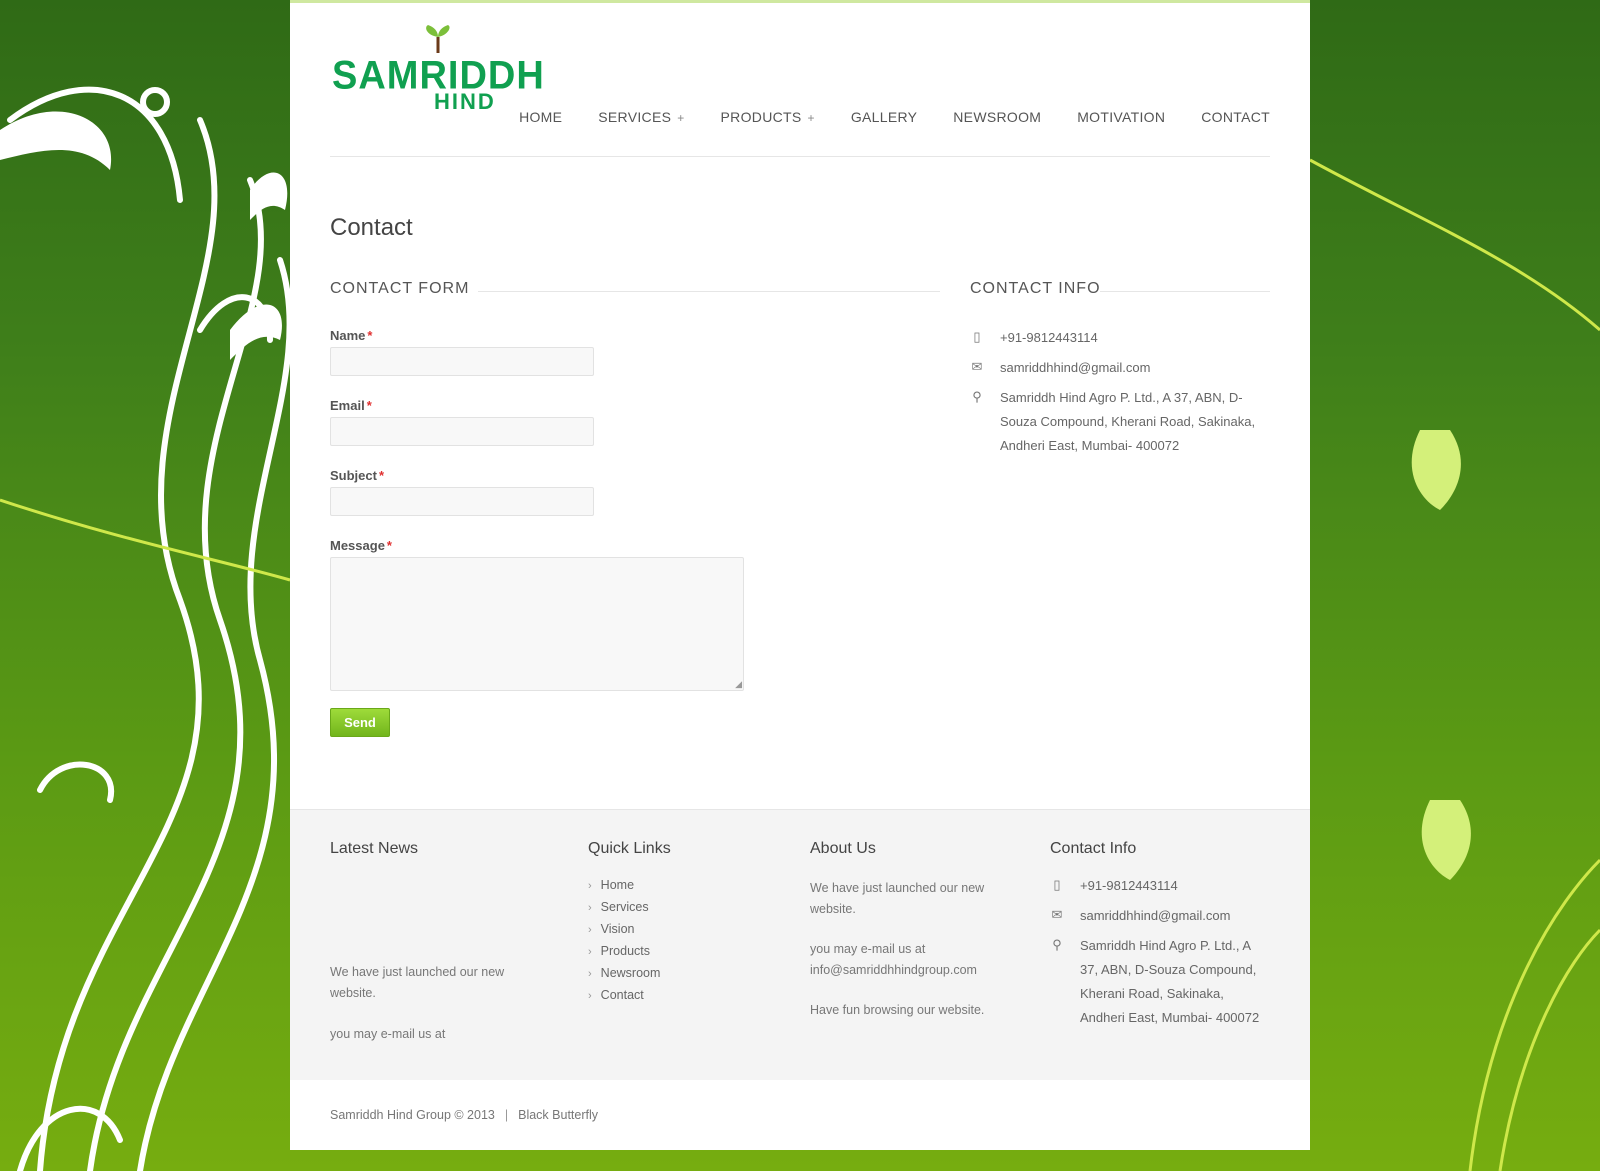 The image size is (1600, 1171). Describe the element at coordinates (1185, 291) in the screenshot. I see `contact-info-heading-rule` at that location.